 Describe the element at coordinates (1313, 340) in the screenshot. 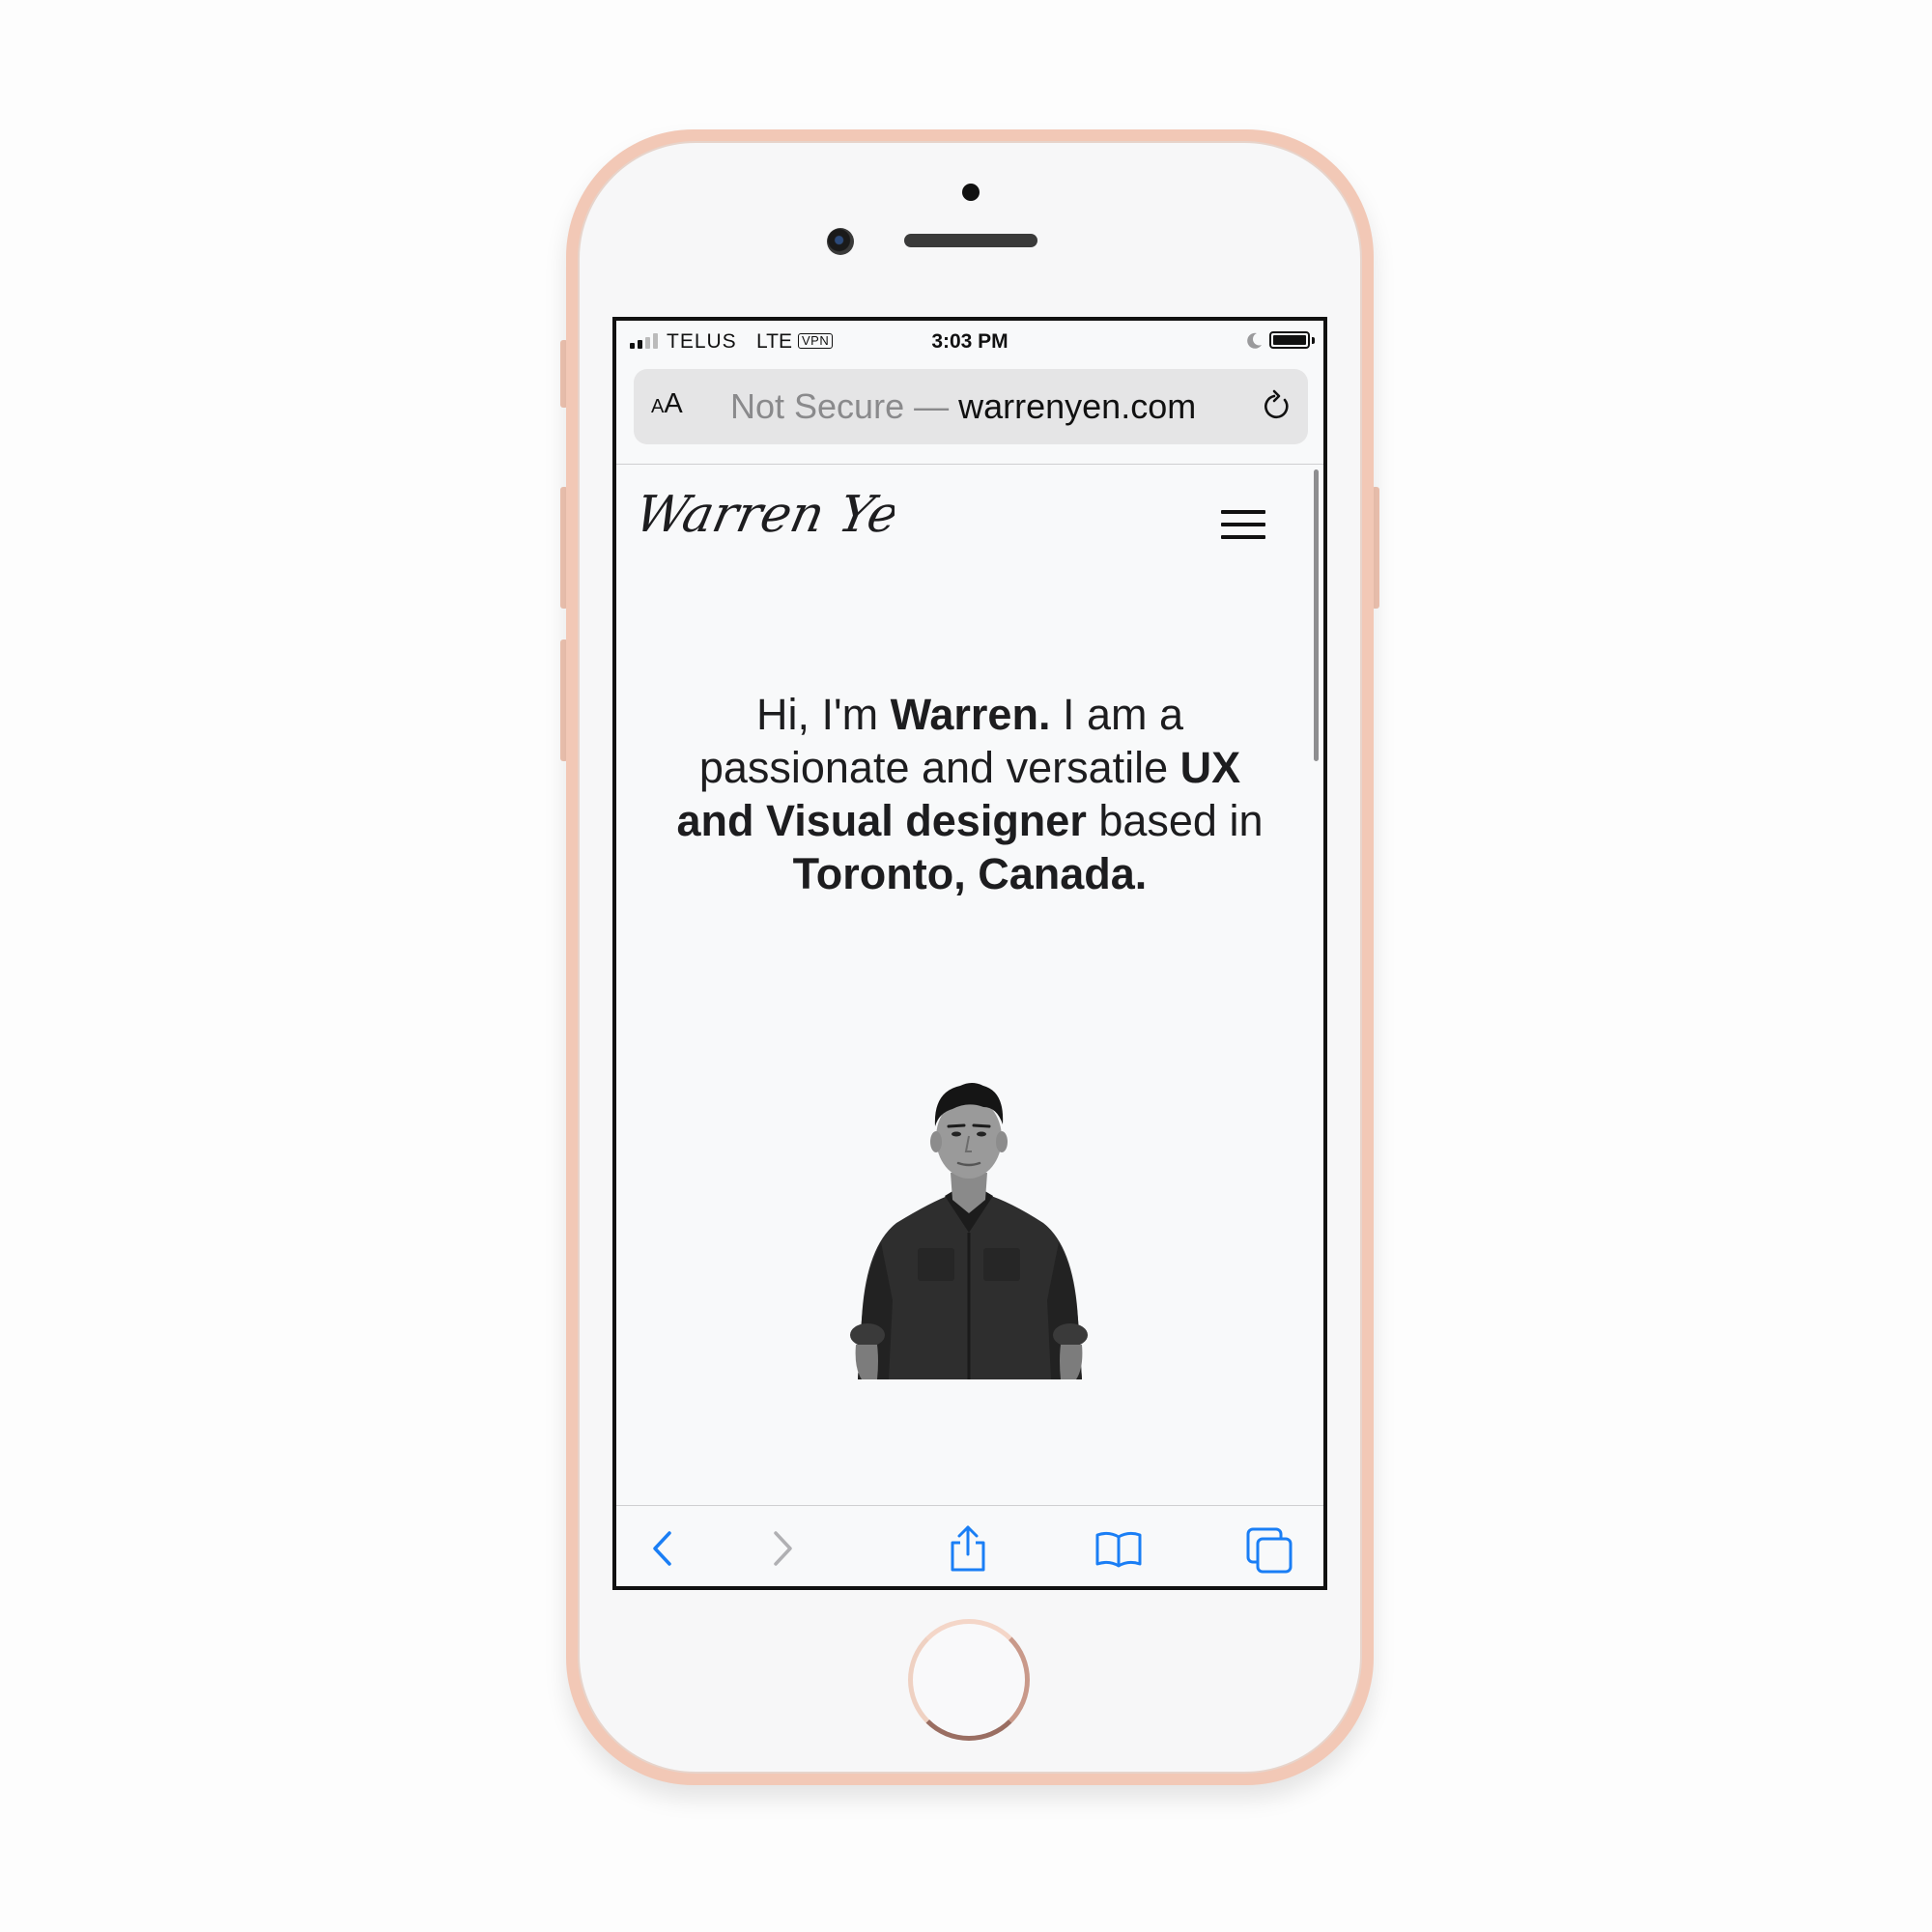

I see `battery-tip` at that location.